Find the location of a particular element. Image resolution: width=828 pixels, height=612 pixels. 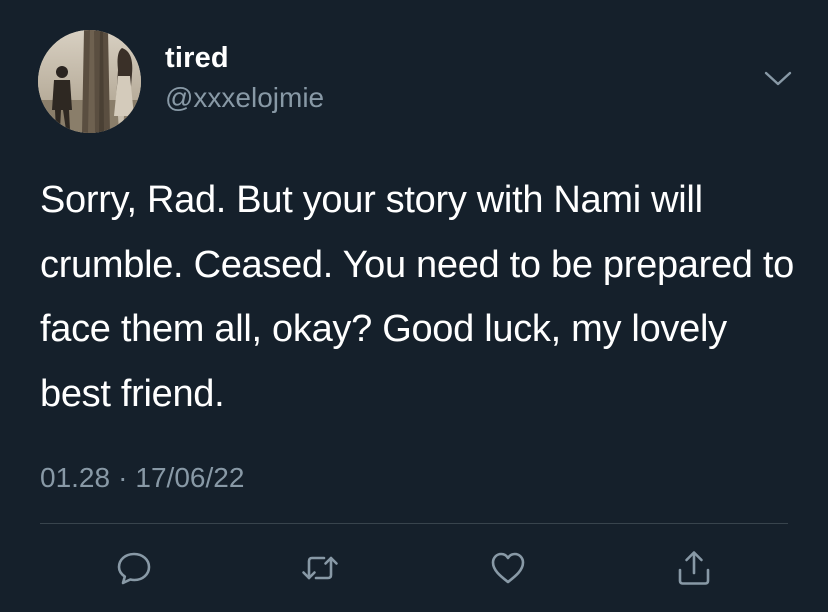

avatar-image is located at coordinates (89, 81).